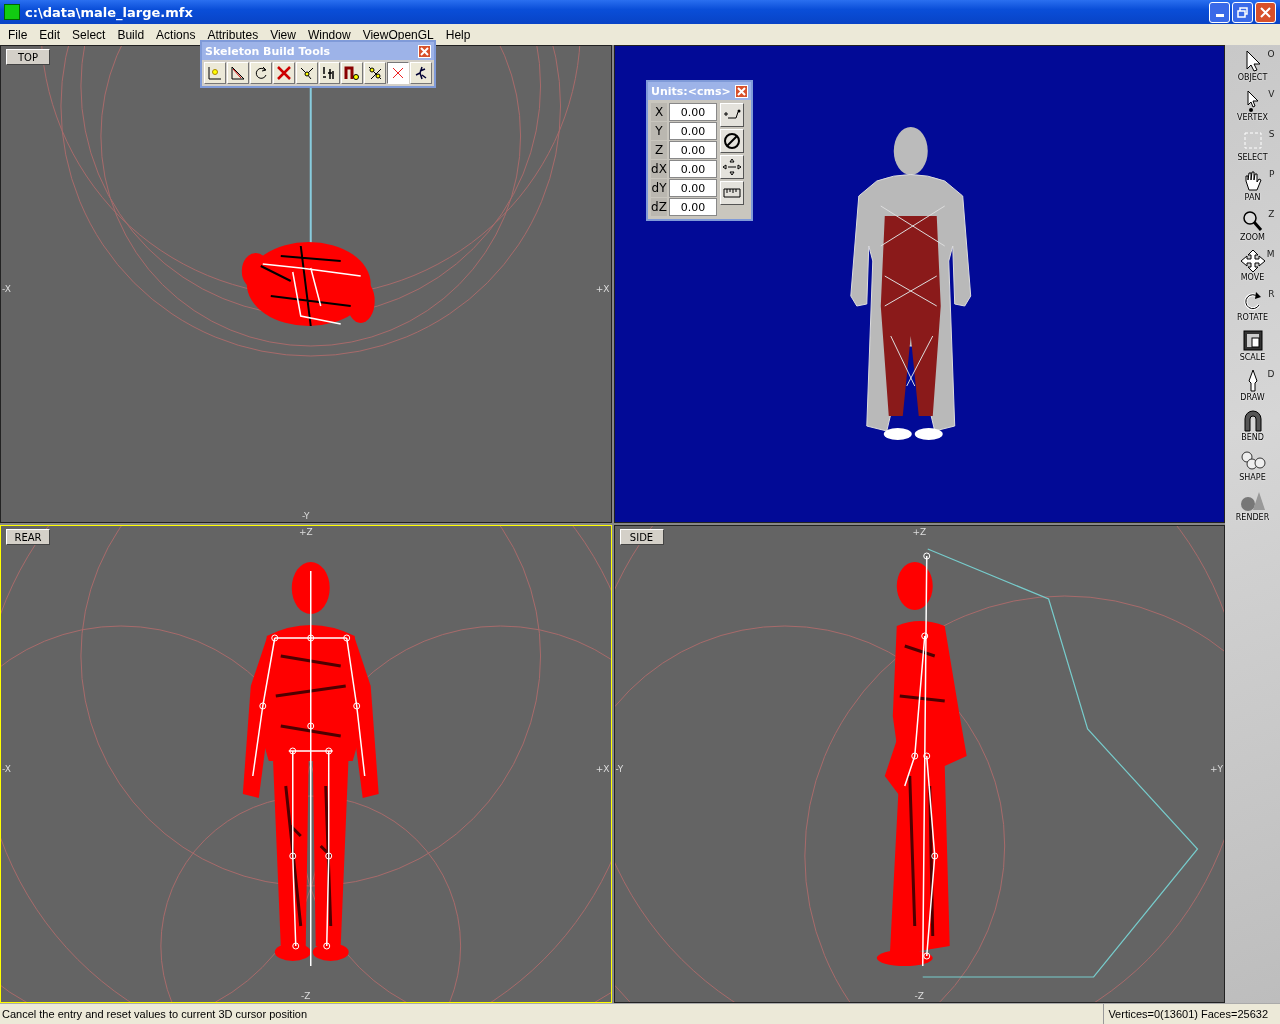 Image resolution: width=1280 pixels, height=1024 pixels. Describe the element at coordinates (283, 34) in the screenshot. I see `menu-item: View` at that location.